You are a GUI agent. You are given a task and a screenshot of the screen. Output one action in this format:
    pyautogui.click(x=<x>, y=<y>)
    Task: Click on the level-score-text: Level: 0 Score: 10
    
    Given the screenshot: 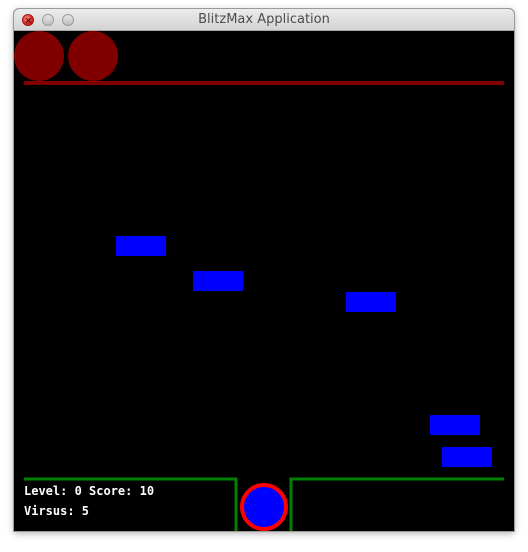 What is the action you would take?
    pyautogui.click(x=89, y=491)
    